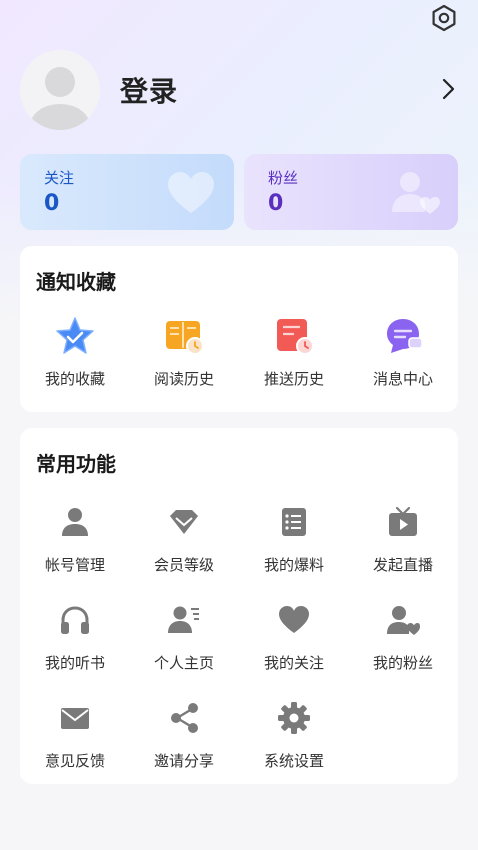 The image size is (478, 850). Describe the element at coordinates (149, 90) in the screenshot. I see `login-link: 登录` at that location.